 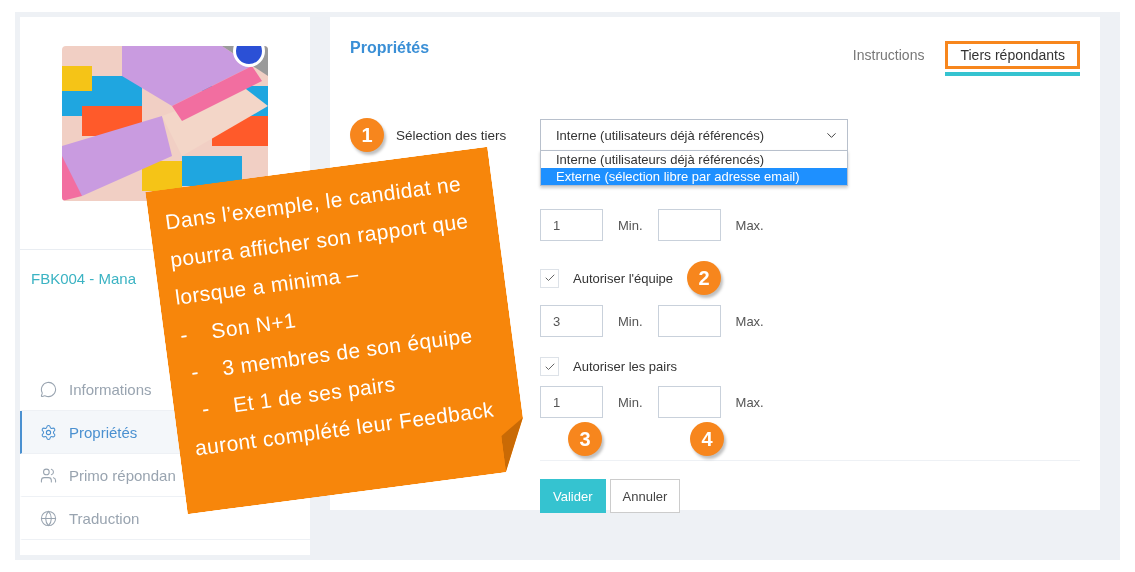 I want to click on field-label: Sélection des tiers, so click(x=452, y=135).